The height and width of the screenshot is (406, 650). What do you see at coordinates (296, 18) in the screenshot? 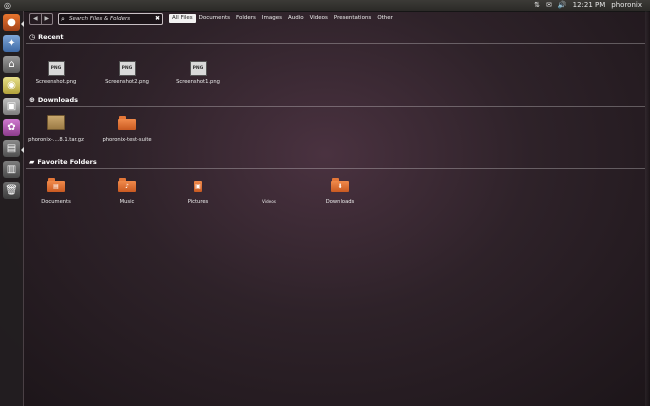
I see `filter-audio: Audio` at bounding box center [296, 18].